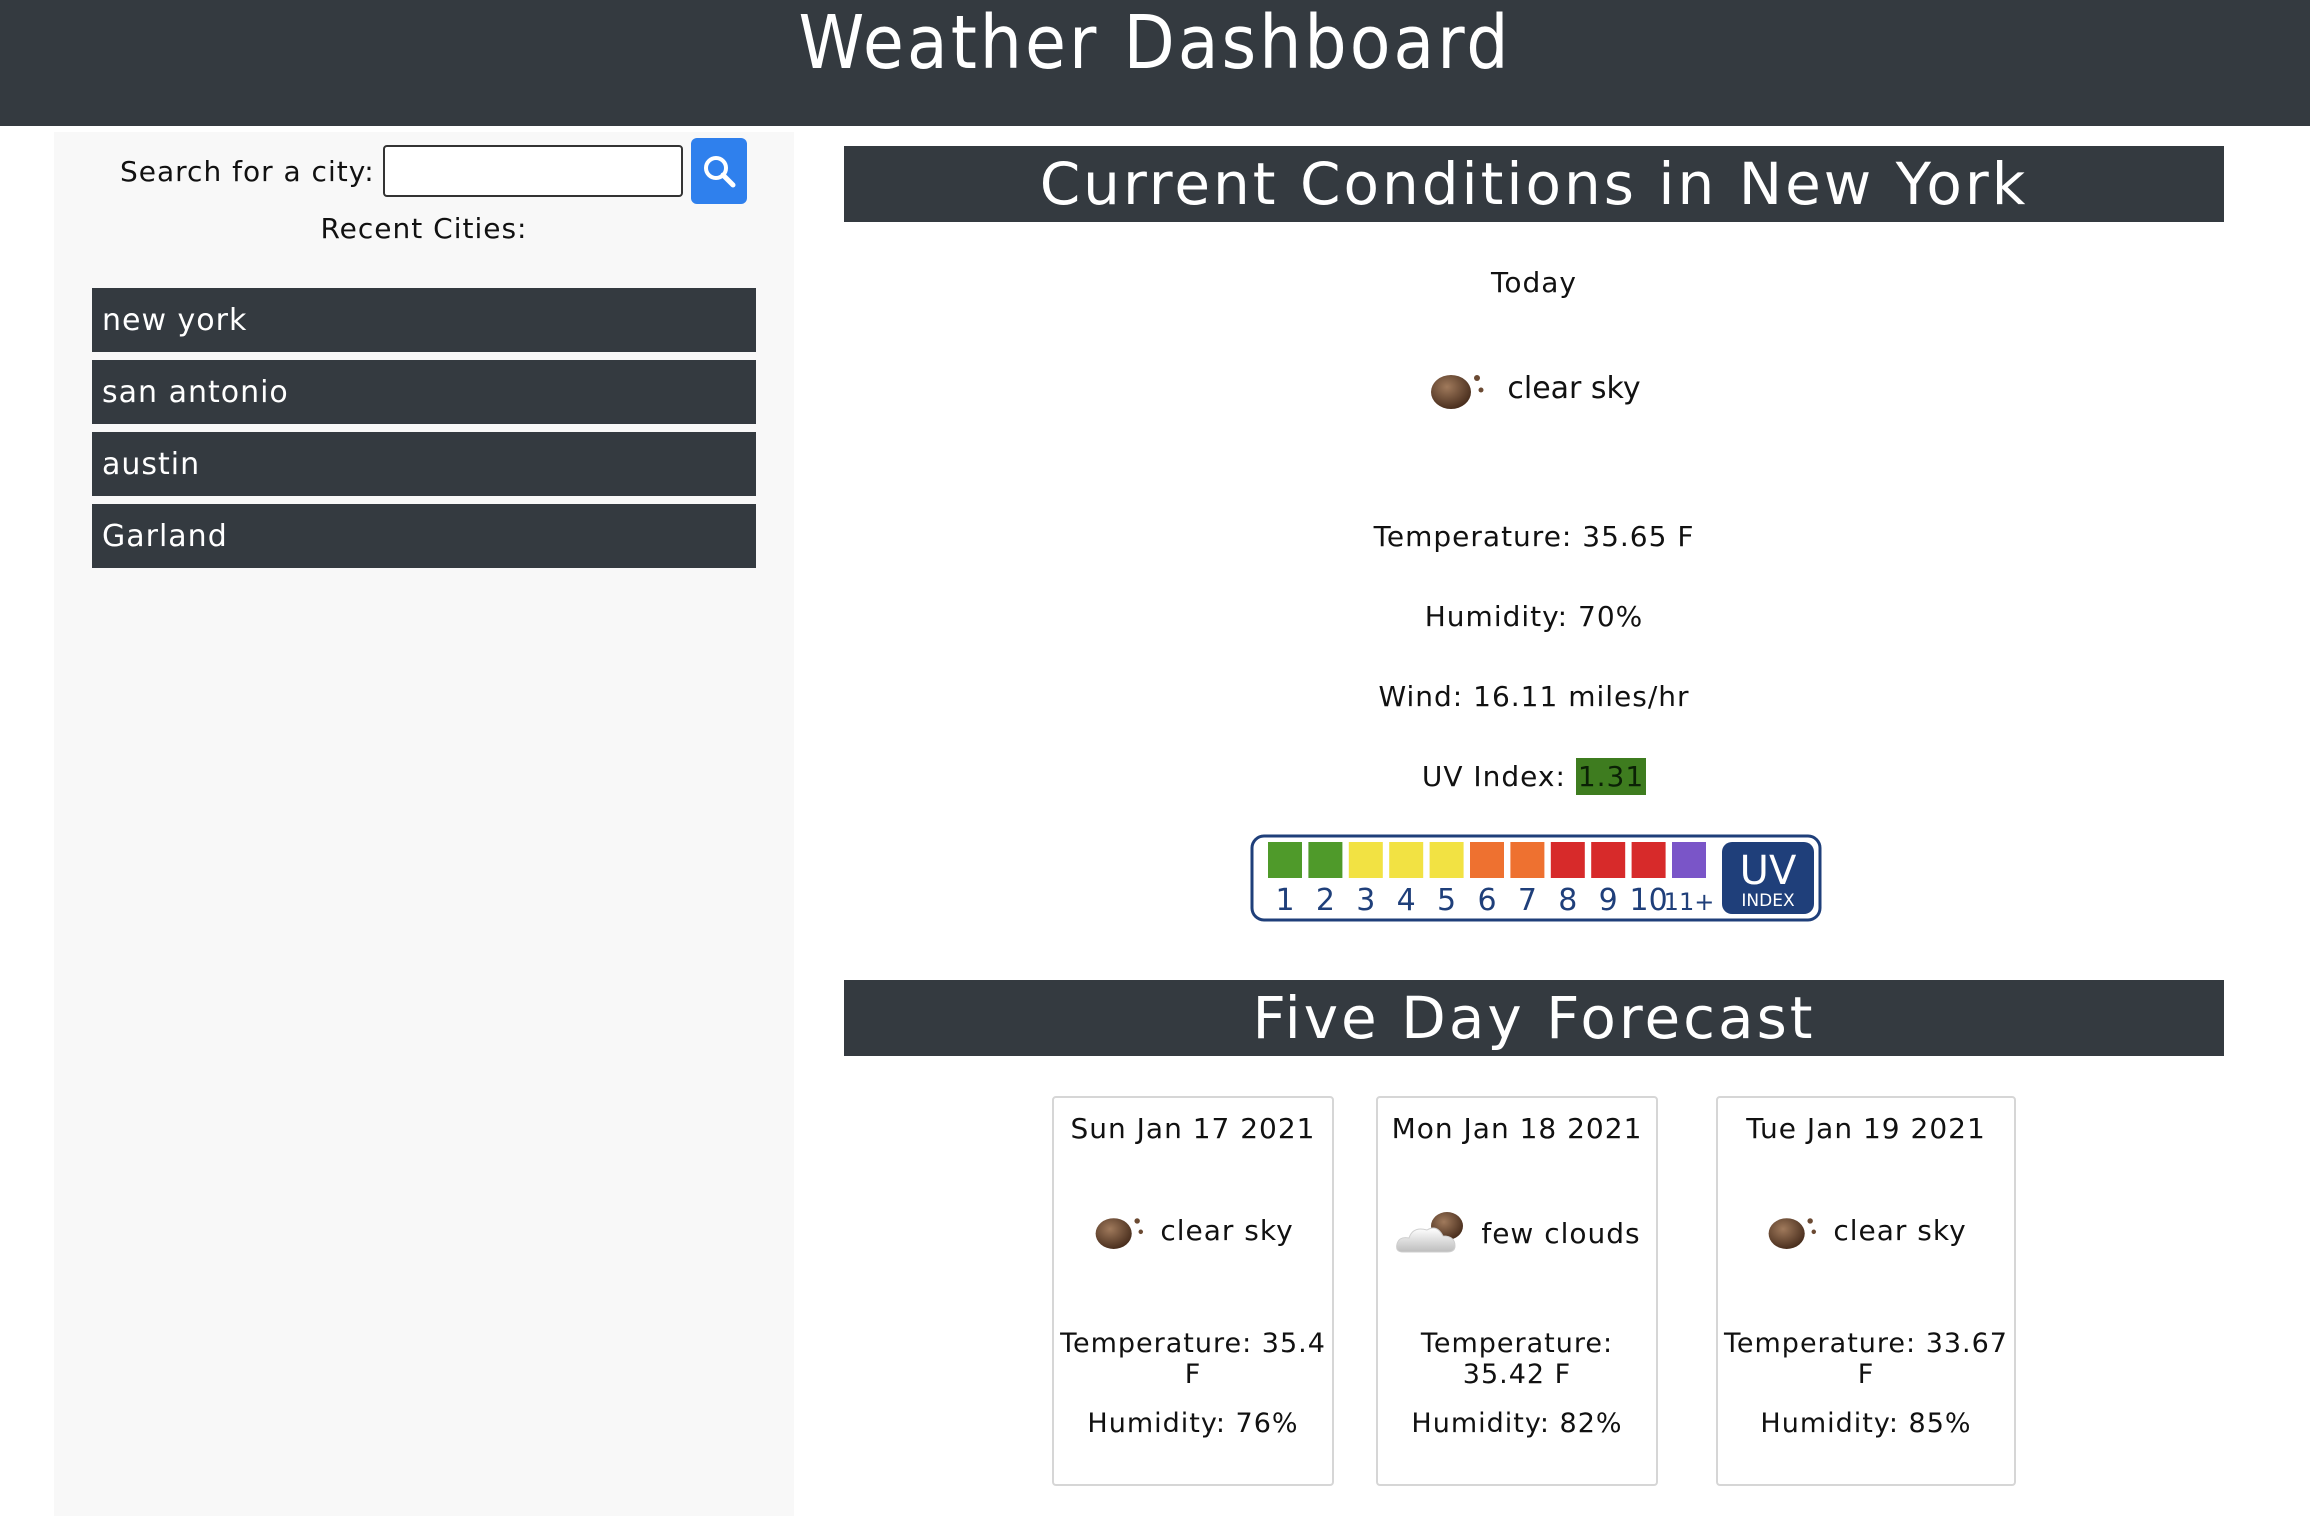 The width and height of the screenshot is (2310, 1516). Describe the element at coordinates (1365, 900) in the screenshot. I see `uv-scale-number: 3` at that location.